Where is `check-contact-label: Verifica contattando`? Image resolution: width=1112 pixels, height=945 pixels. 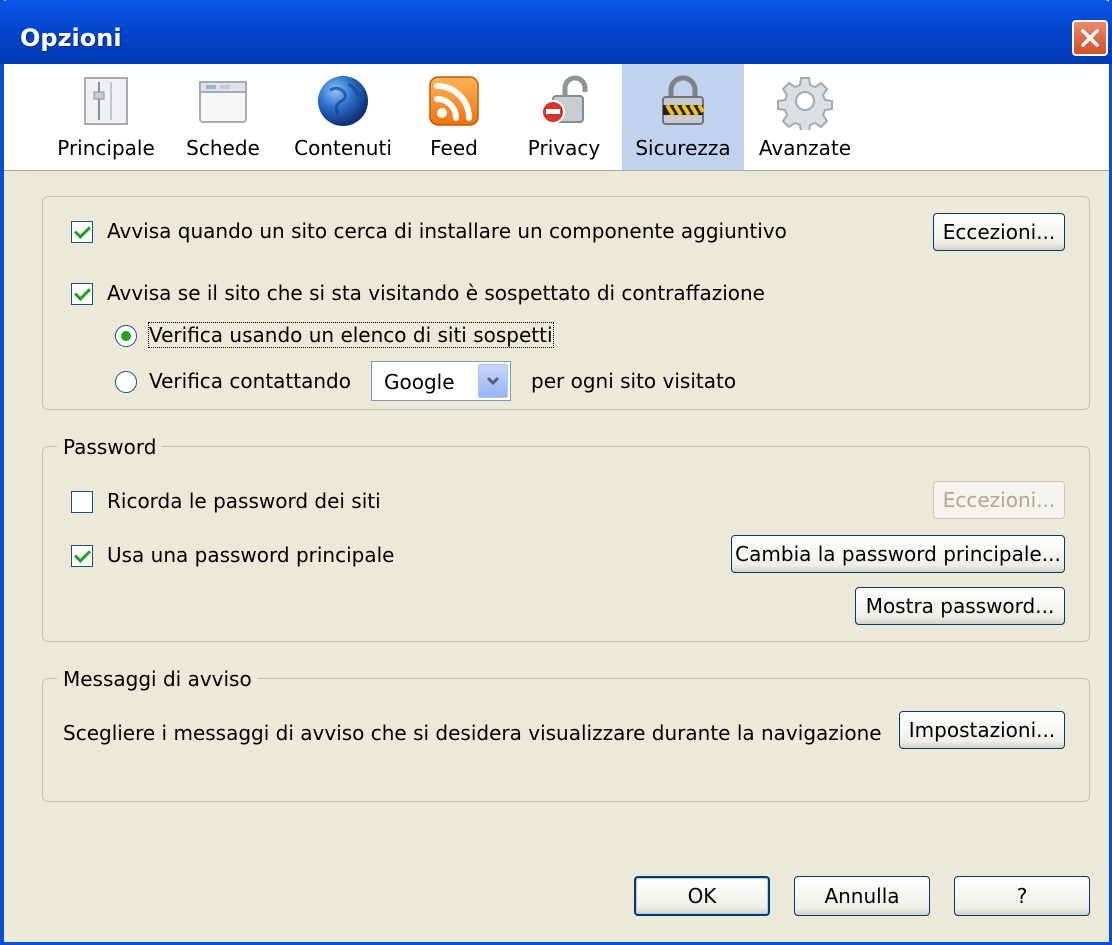 check-contact-label: Verifica contattando is located at coordinates (250, 381).